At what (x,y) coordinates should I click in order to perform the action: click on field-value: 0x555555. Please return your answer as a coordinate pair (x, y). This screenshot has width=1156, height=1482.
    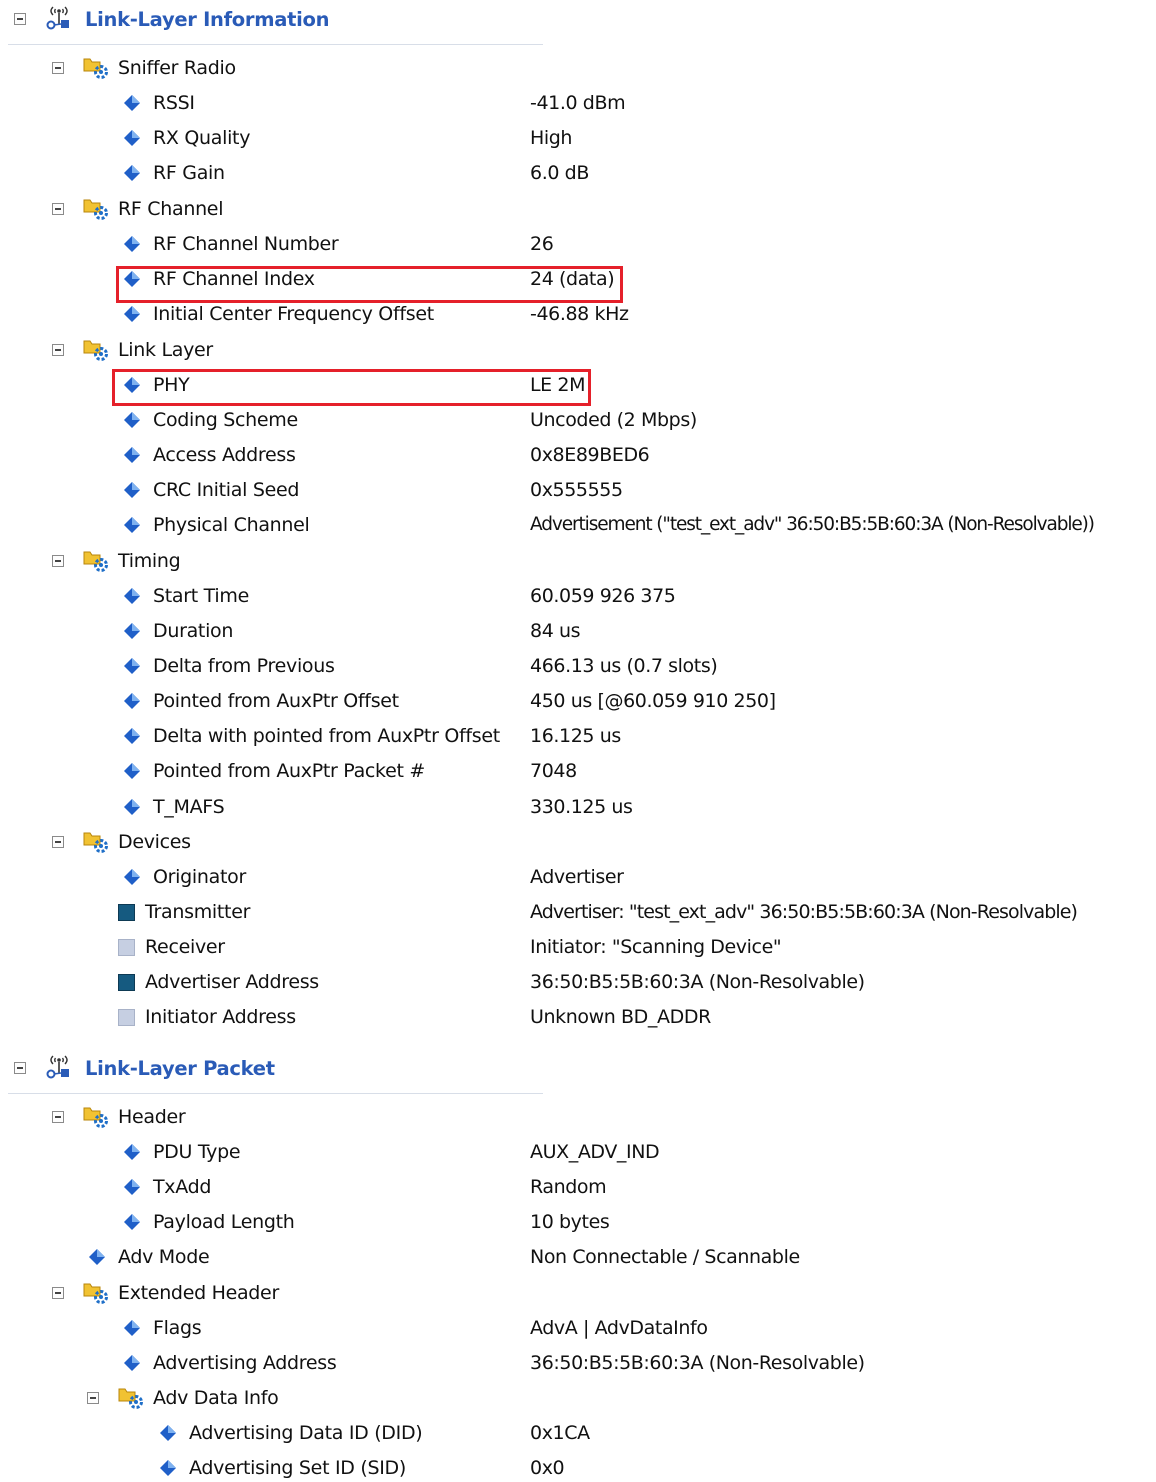
    Looking at the image, I should click on (576, 490).